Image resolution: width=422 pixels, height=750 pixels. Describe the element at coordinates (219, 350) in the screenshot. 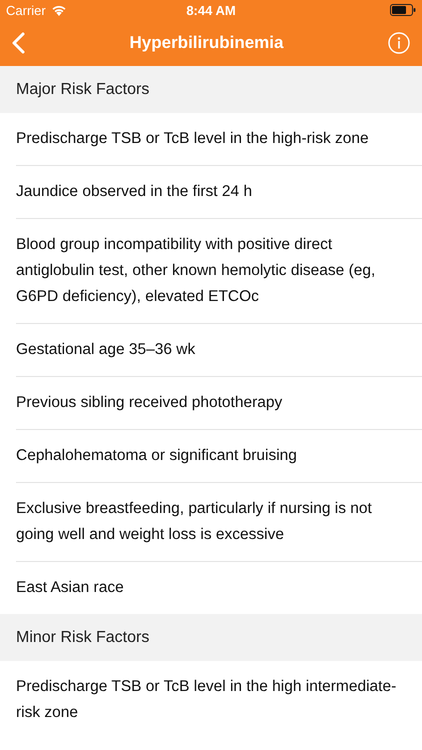

I see `list-item: Gestational age 35–36 wk` at that location.